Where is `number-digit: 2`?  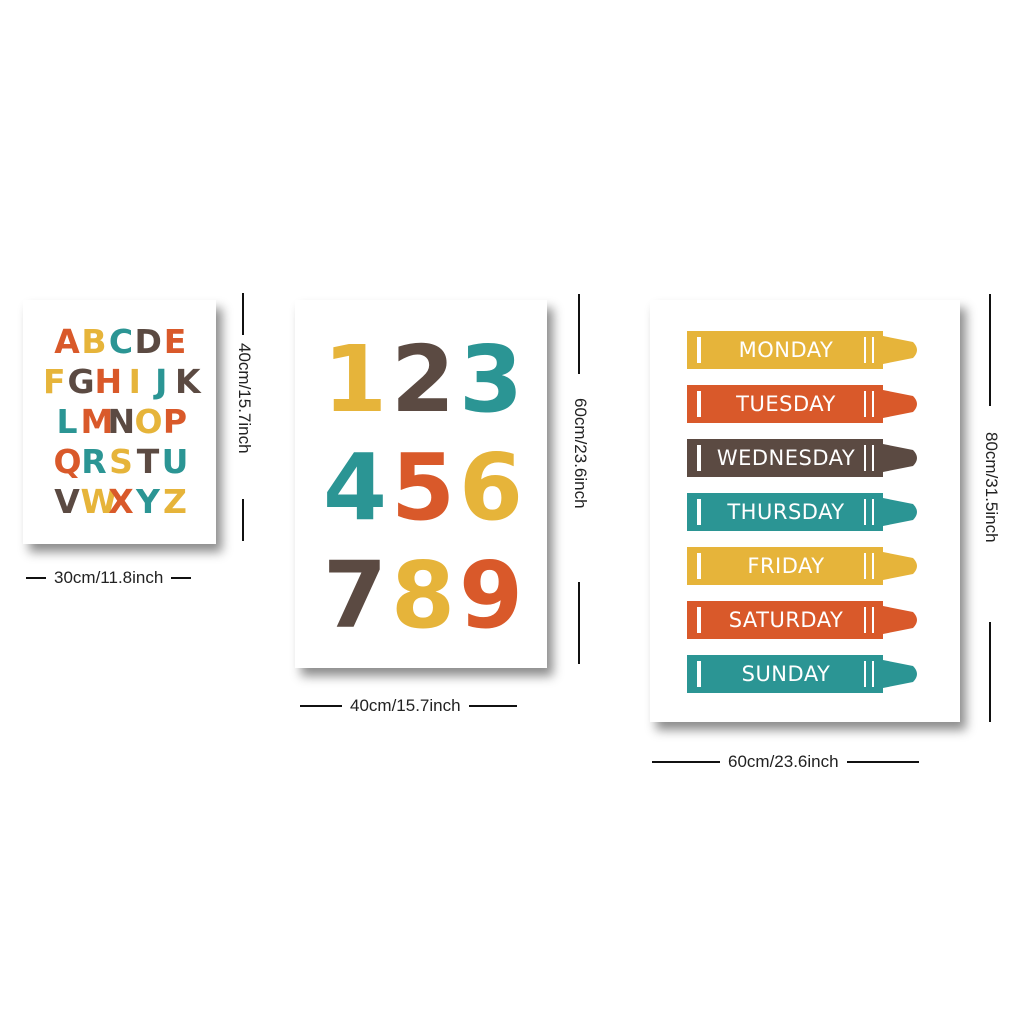 number-digit: 2 is located at coordinates (423, 379).